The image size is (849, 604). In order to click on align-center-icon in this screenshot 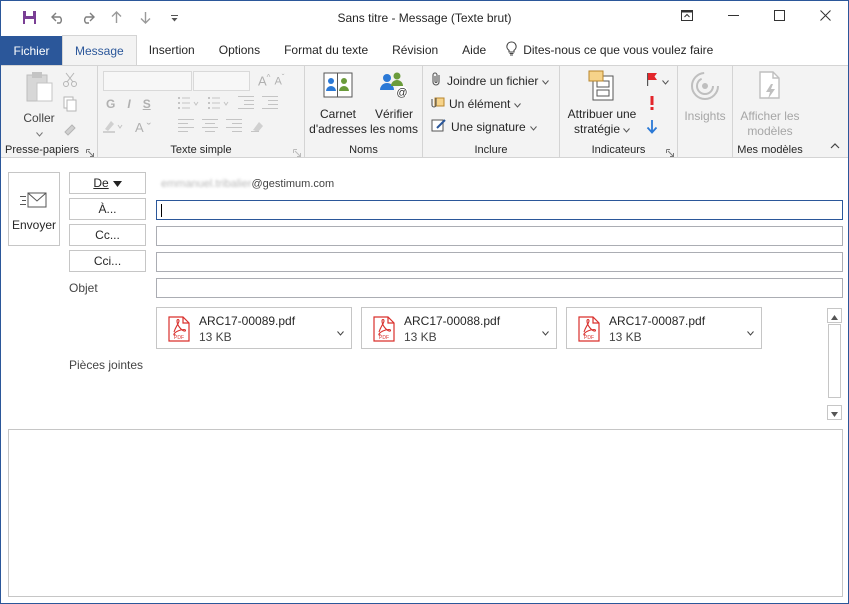, I will do `click(210, 127)`.